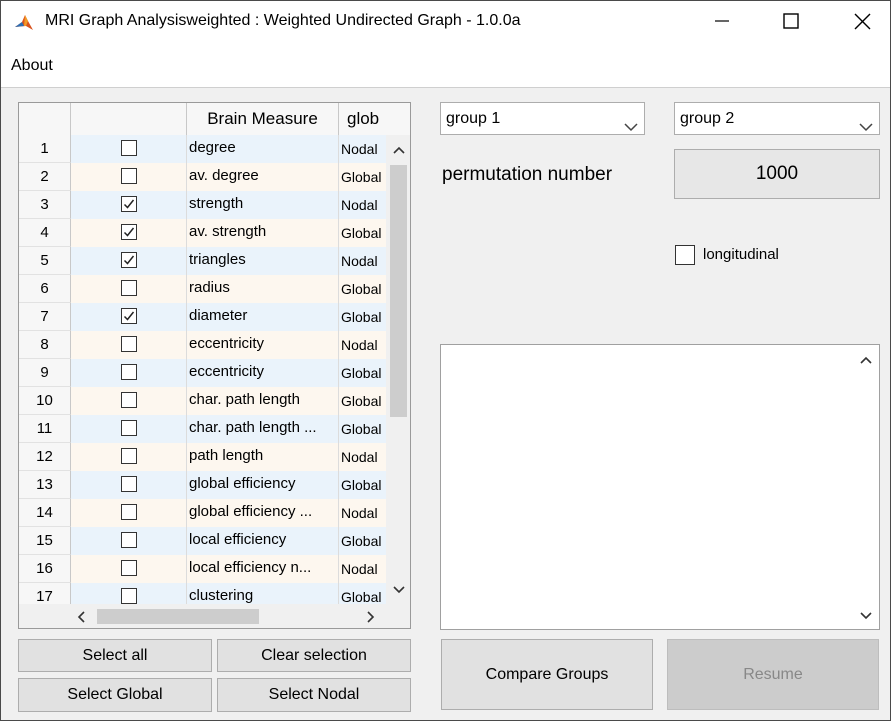  I want to click on close-button, so click(858, 23).